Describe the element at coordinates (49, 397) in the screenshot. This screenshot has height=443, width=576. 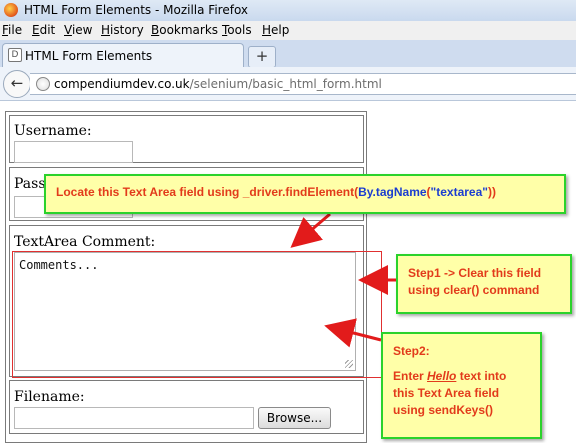
I see `filename-label: Filename:` at that location.